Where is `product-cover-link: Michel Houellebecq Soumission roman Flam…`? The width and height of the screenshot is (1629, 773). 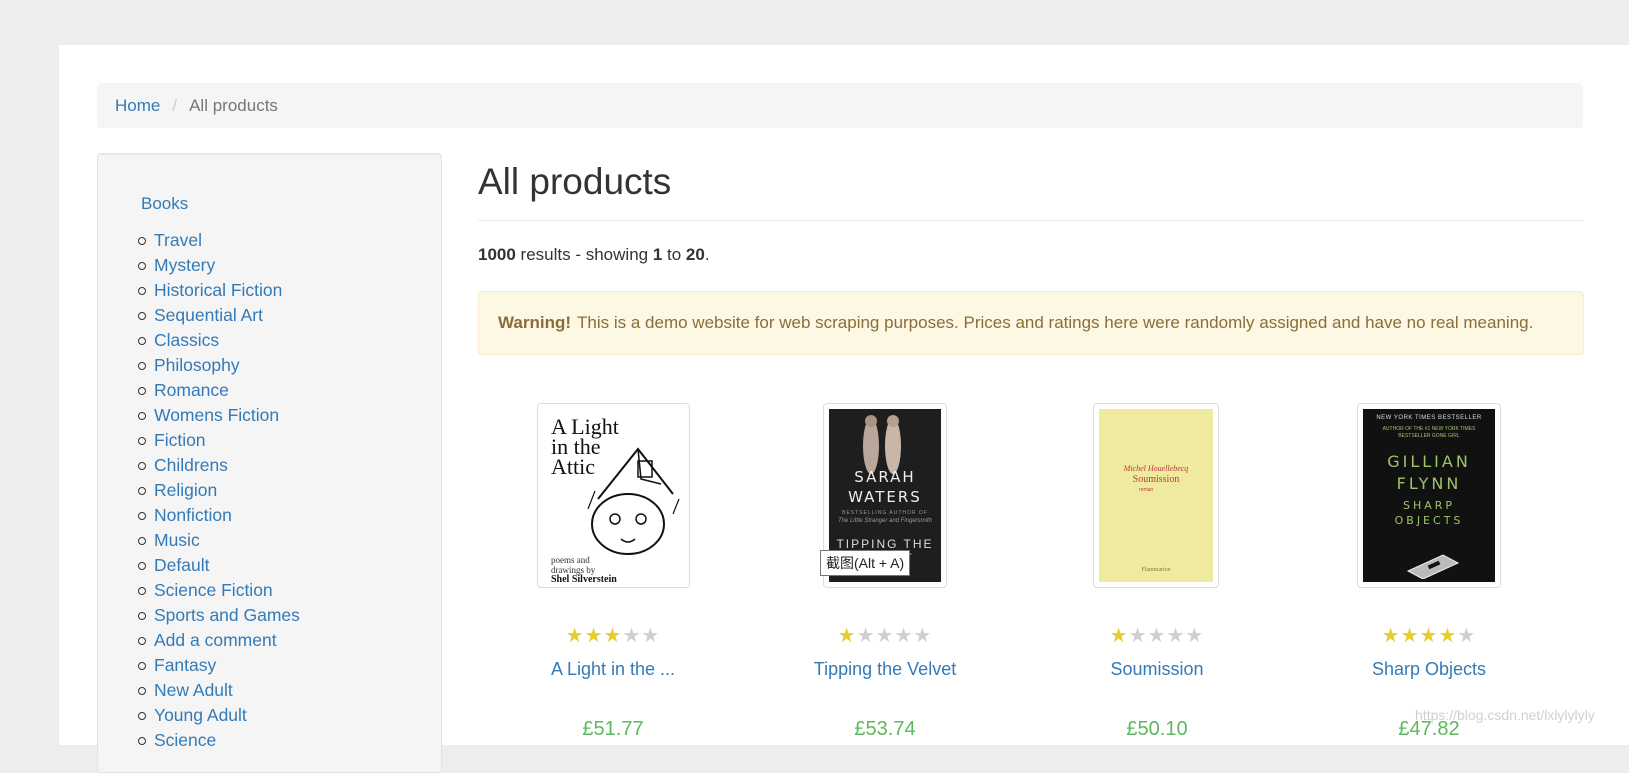 product-cover-link: Michel Houellebecq Soumission roman Flam… is located at coordinates (1156, 495).